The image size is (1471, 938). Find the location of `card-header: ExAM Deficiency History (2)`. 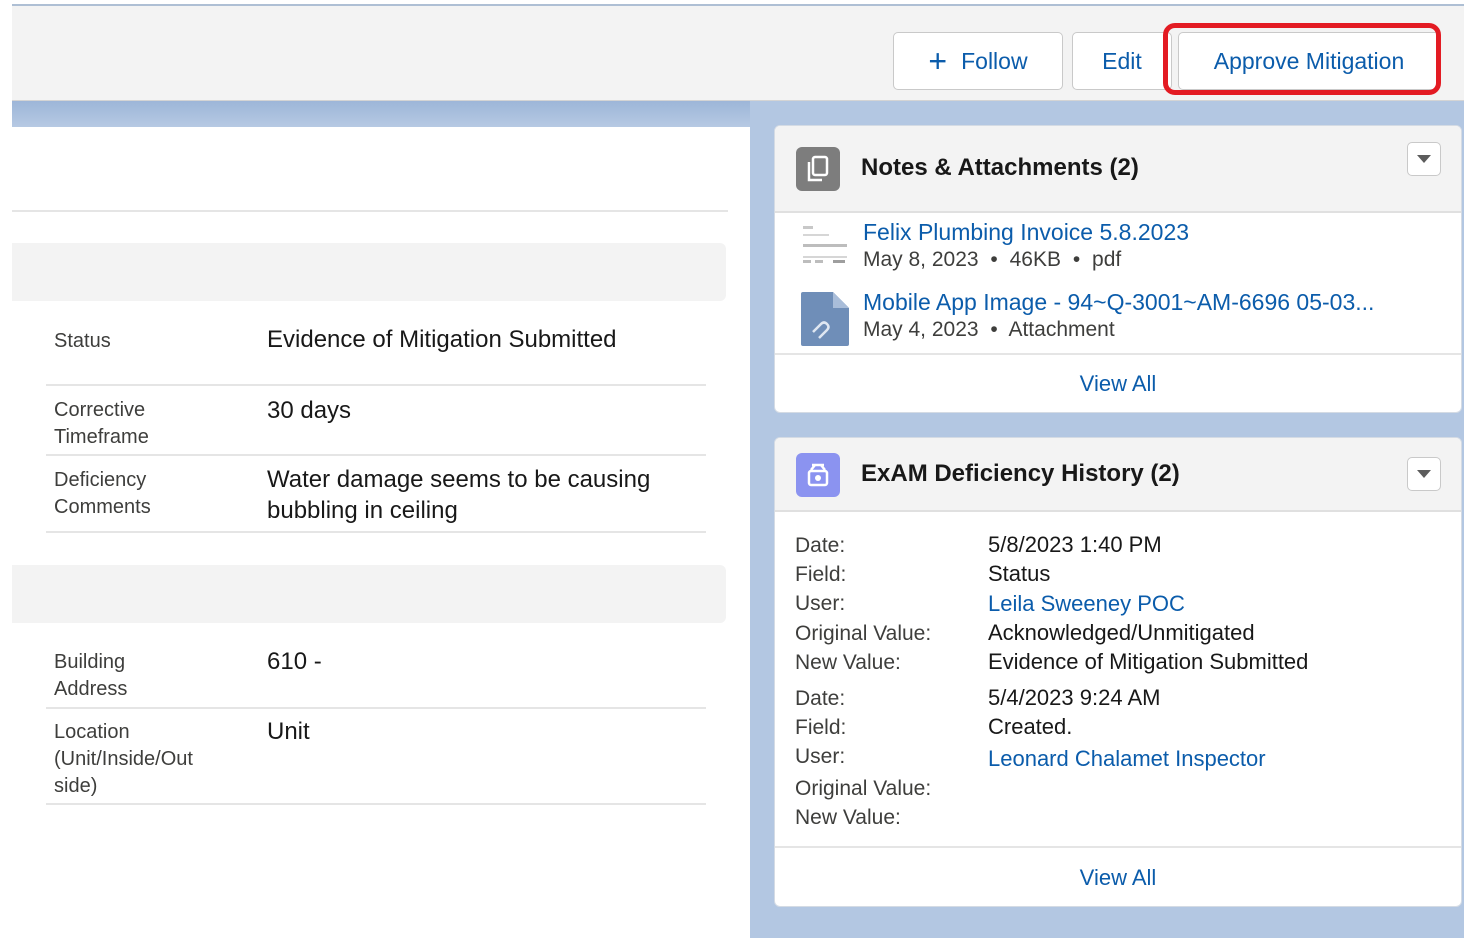

card-header: ExAM Deficiency History (2) is located at coordinates (1118, 475).